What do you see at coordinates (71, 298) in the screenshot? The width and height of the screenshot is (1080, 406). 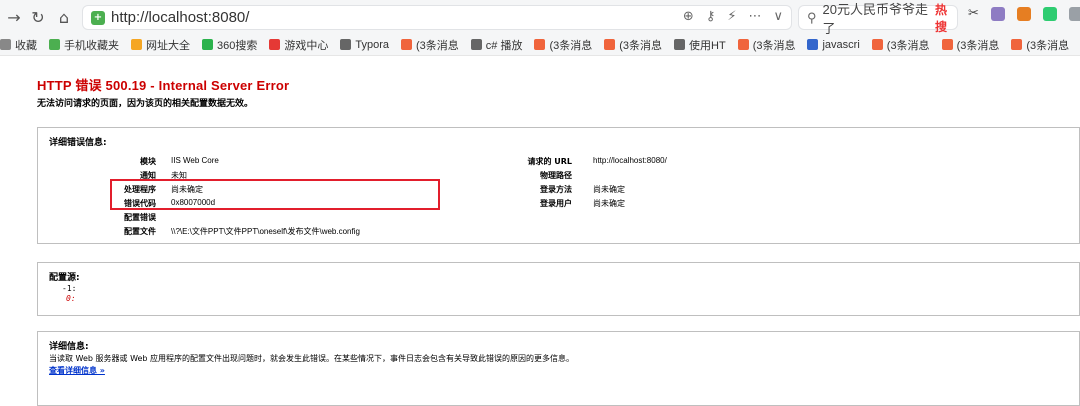 I see `config-line-2: 0:` at bounding box center [71, 298].